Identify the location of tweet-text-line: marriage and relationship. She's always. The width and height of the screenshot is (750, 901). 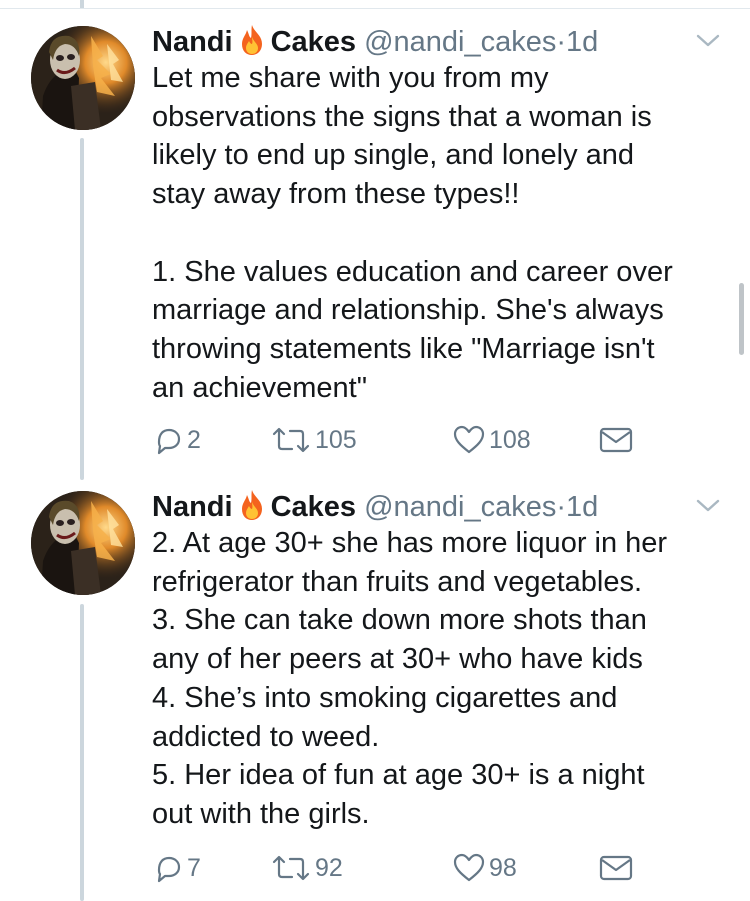
(408, 310).